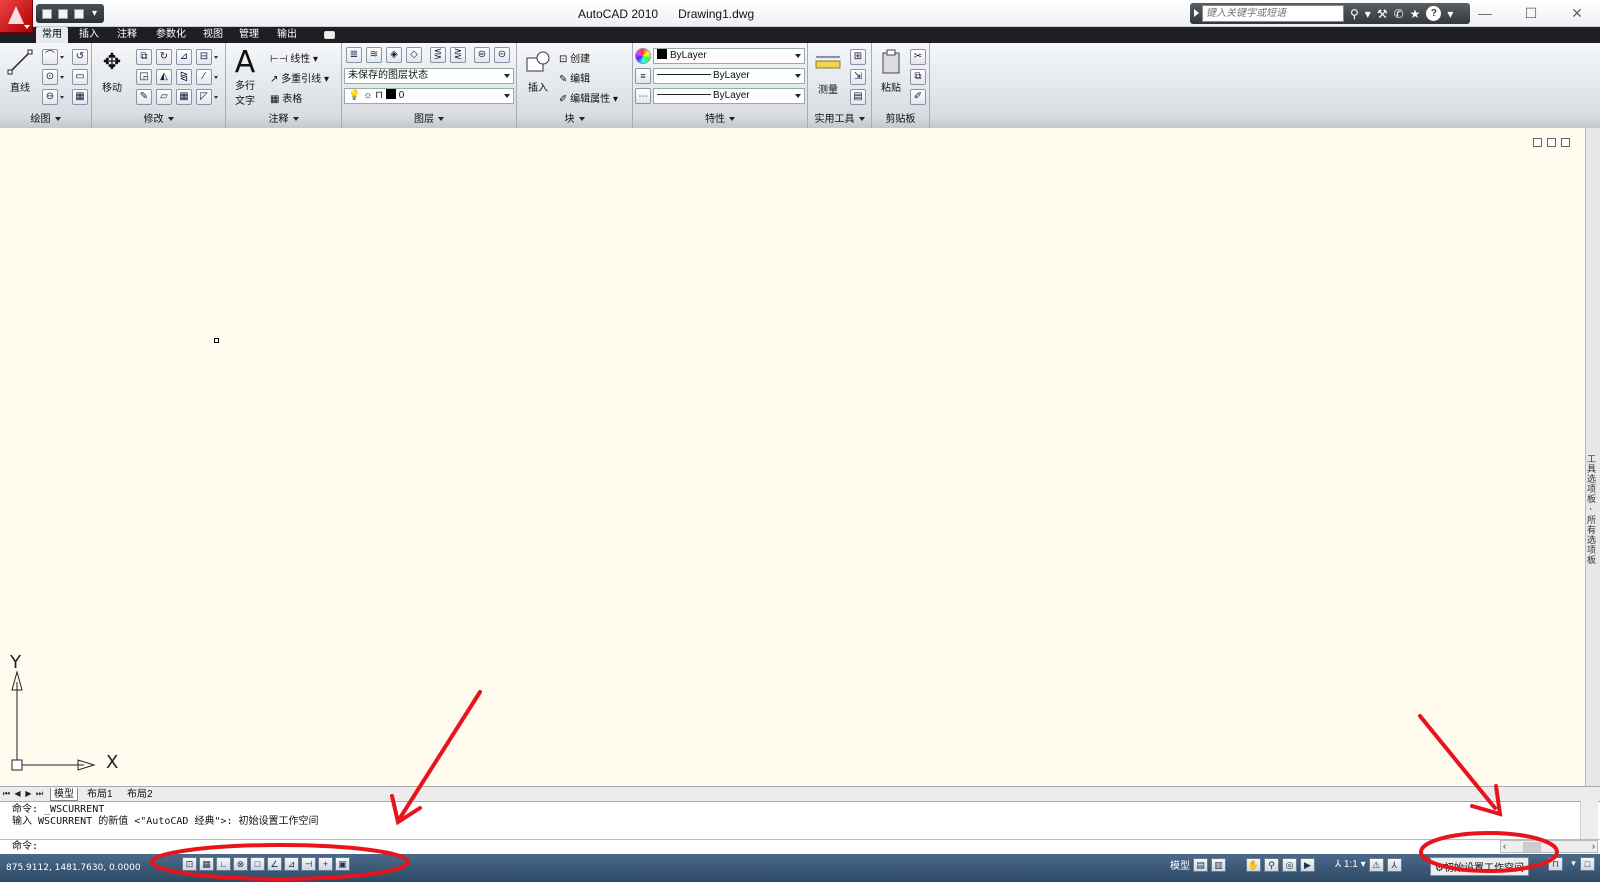 The image size is (1600, 882). What do you see at coordinates (858, 97) in the screenshot?
I see `calculator-button: ▤` at bounding box center [858, 97].